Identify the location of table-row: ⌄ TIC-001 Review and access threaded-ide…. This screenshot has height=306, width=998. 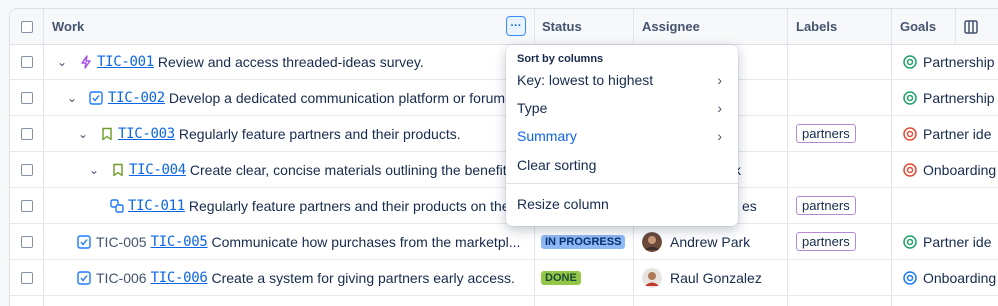
(504, 62).